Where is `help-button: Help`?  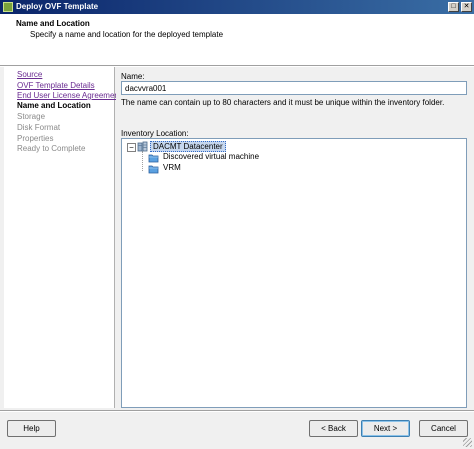
help-button: Help is located at coordinates (31, 428).